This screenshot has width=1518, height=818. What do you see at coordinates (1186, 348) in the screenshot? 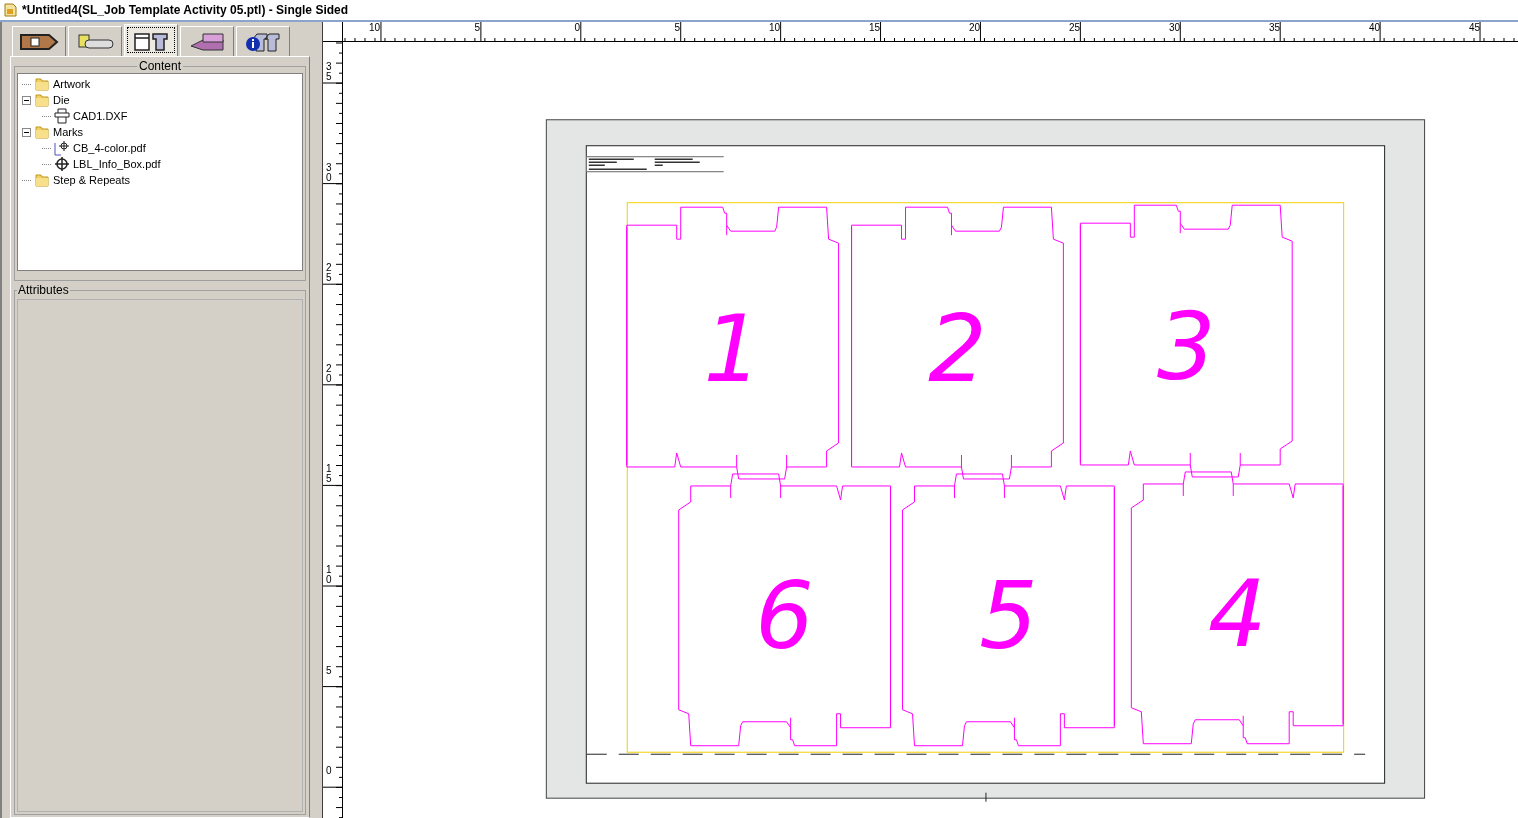
I see `layout-number: 3` at bounding box center [1186, 348].